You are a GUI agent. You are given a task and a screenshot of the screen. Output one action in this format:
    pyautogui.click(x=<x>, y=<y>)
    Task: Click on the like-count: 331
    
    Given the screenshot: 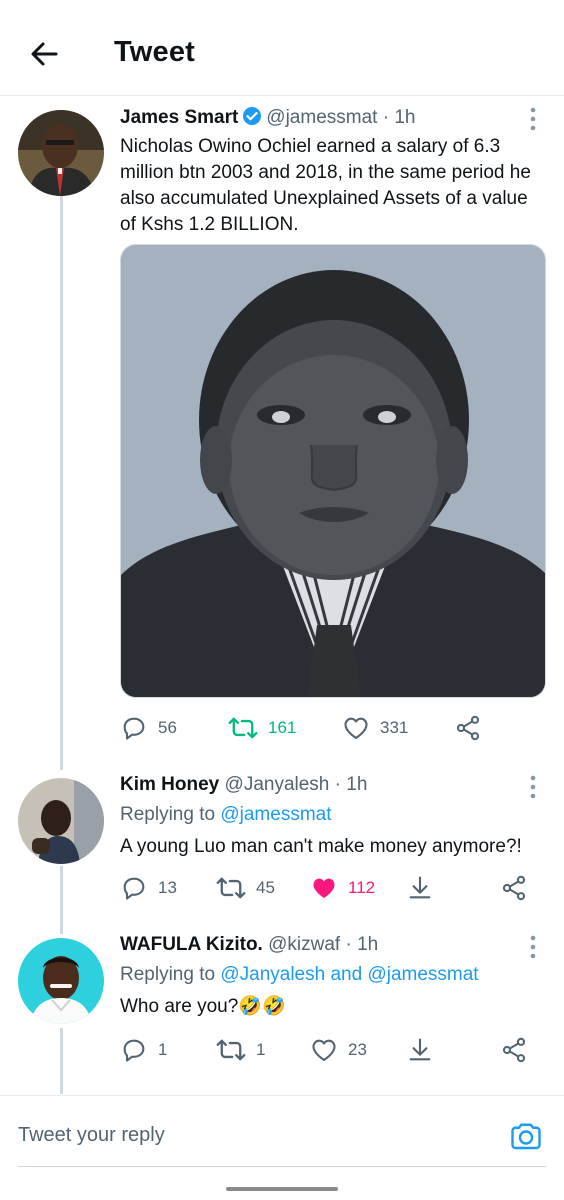 What is the action you would take?
    pyautogui.click(x=394, y=727)
    